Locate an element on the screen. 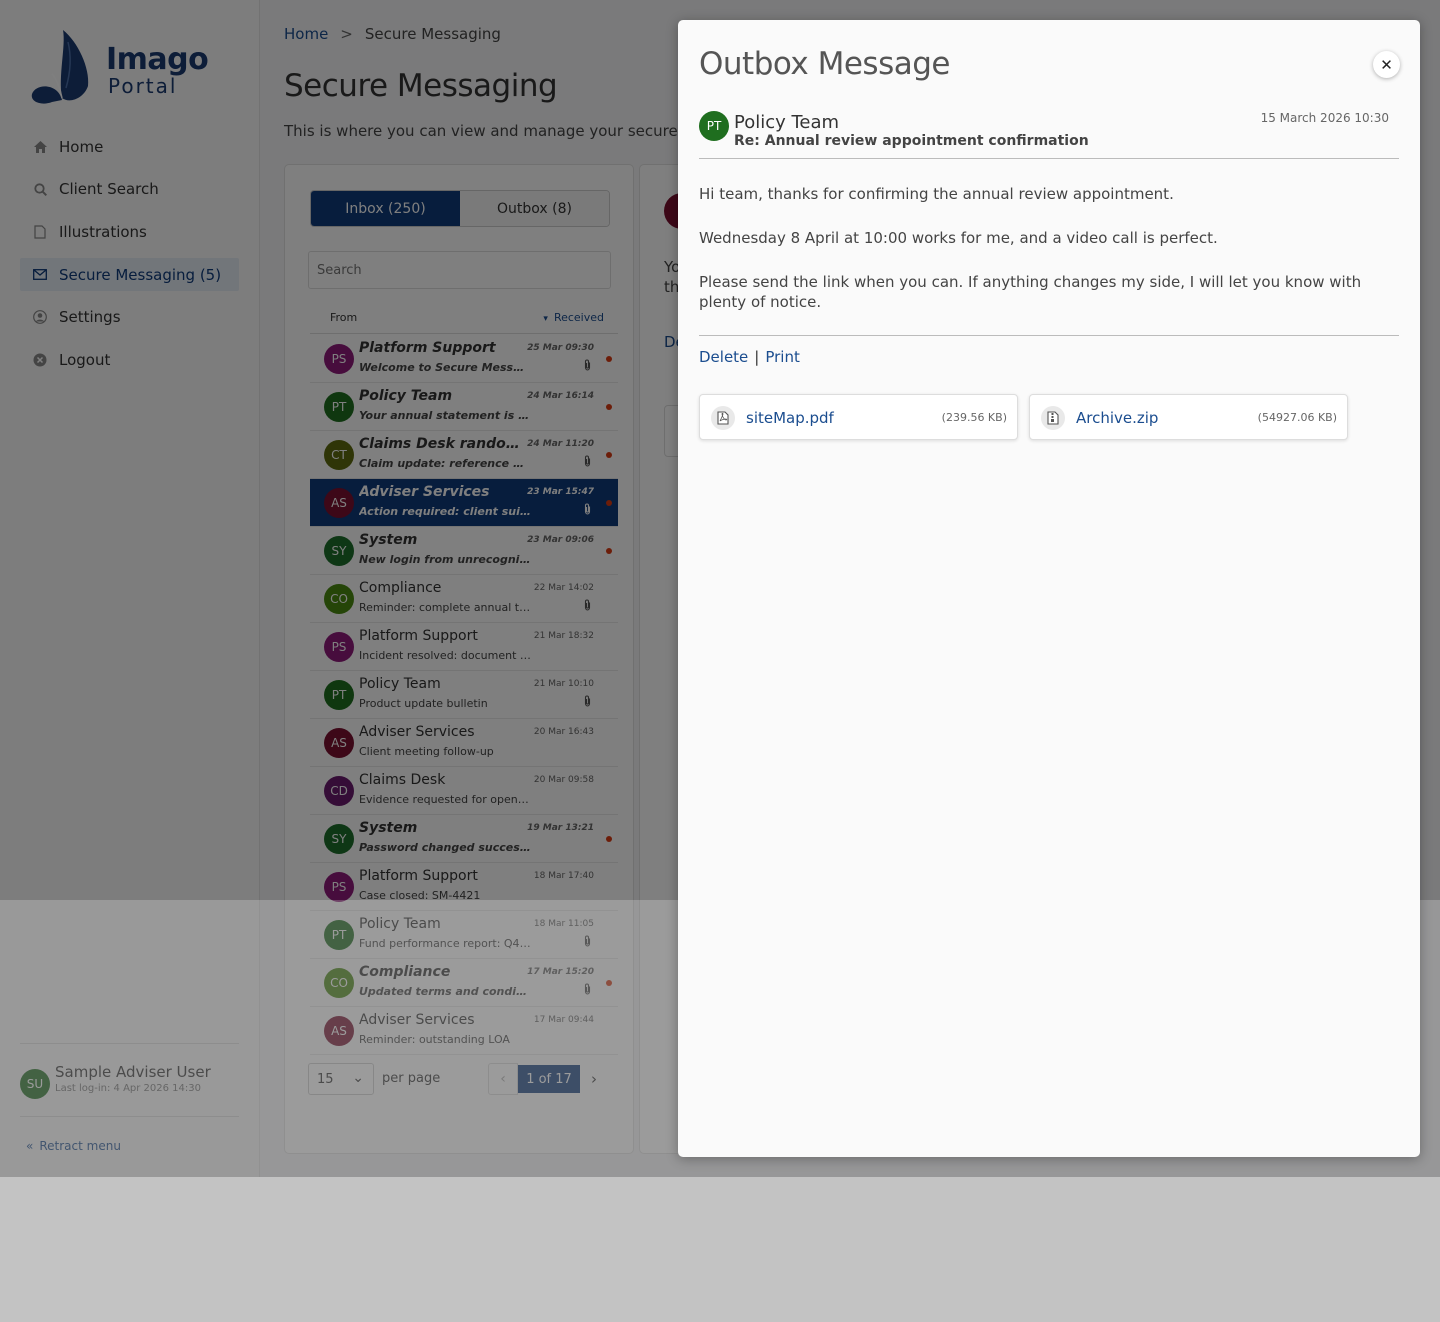 This screenshot has height=1322, width=1440. close-icon: ✕ is located at coordinates (1386, 64).